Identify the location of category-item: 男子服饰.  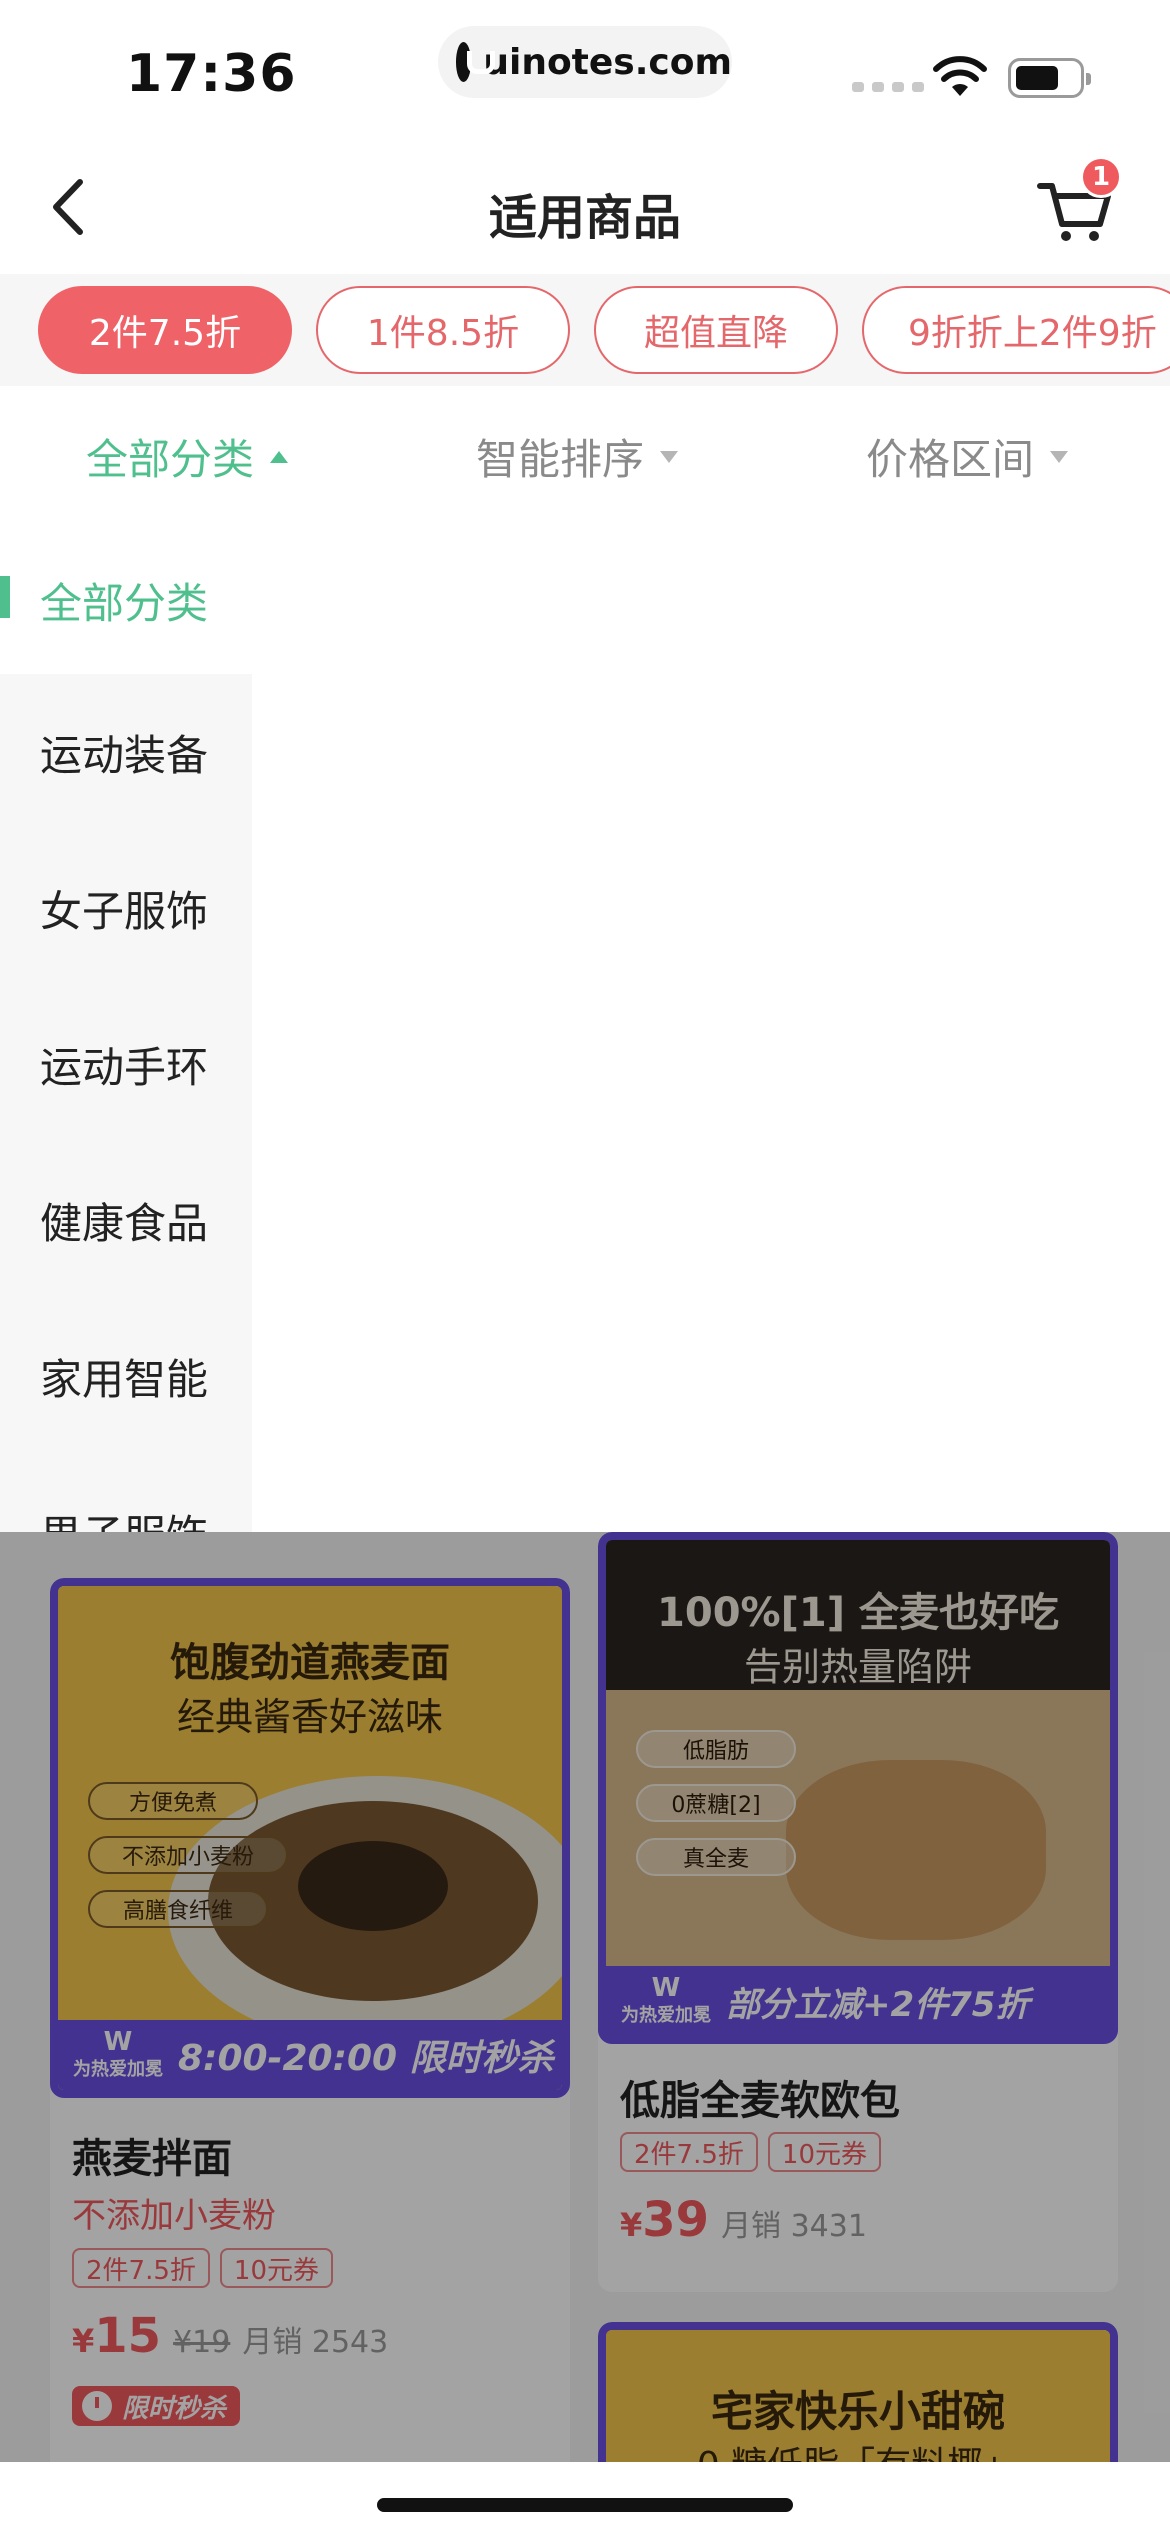
(126, 1493).